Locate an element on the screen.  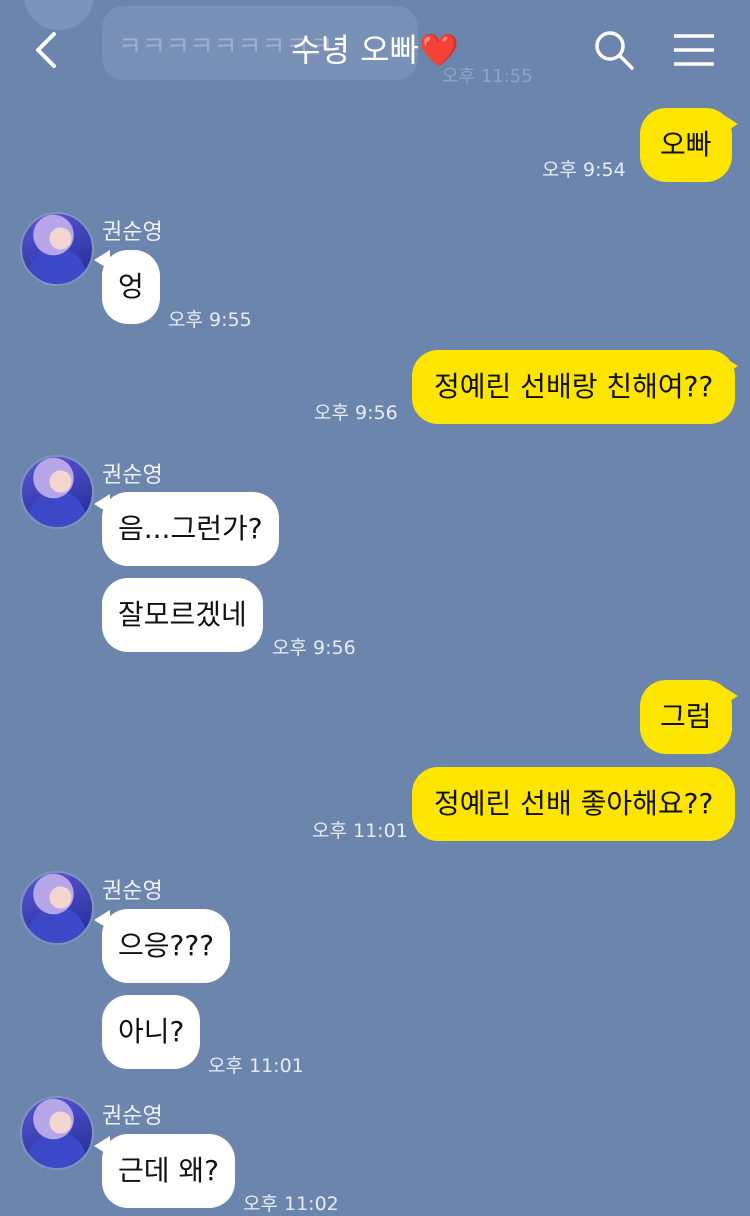
message-text: 잘모르겠네 is located at coordinates (182, 614).